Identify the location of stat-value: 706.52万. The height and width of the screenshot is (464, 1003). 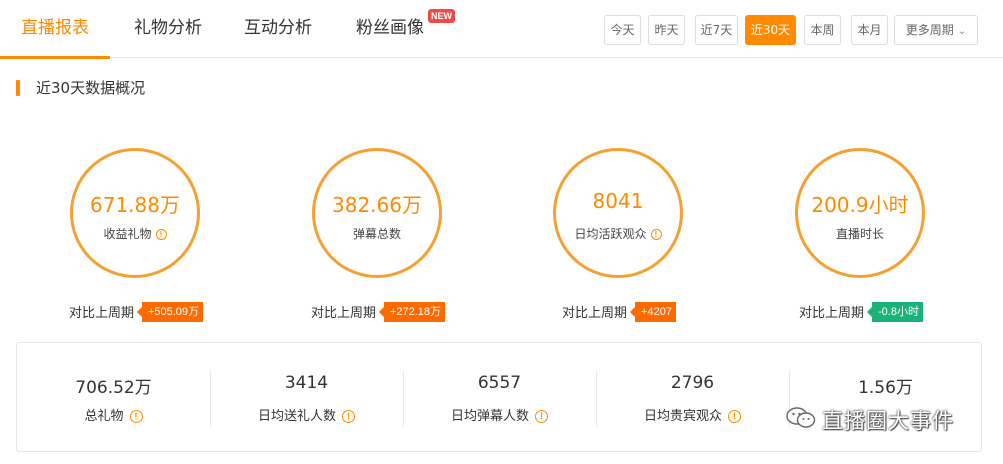
(113, 388).